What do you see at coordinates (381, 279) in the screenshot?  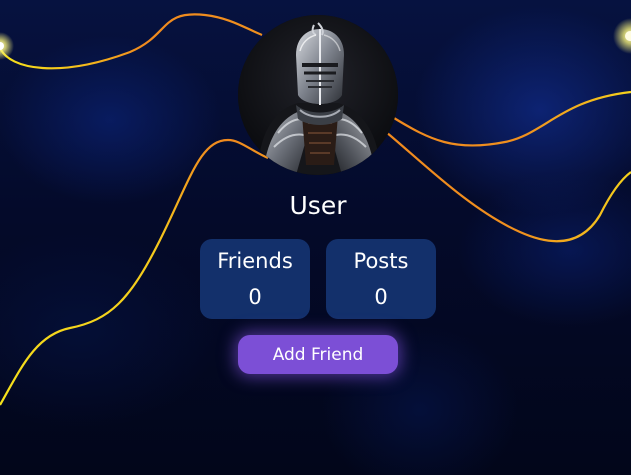 I see `posts-stat-card: Posts 0` at bounding box center [381, 279].